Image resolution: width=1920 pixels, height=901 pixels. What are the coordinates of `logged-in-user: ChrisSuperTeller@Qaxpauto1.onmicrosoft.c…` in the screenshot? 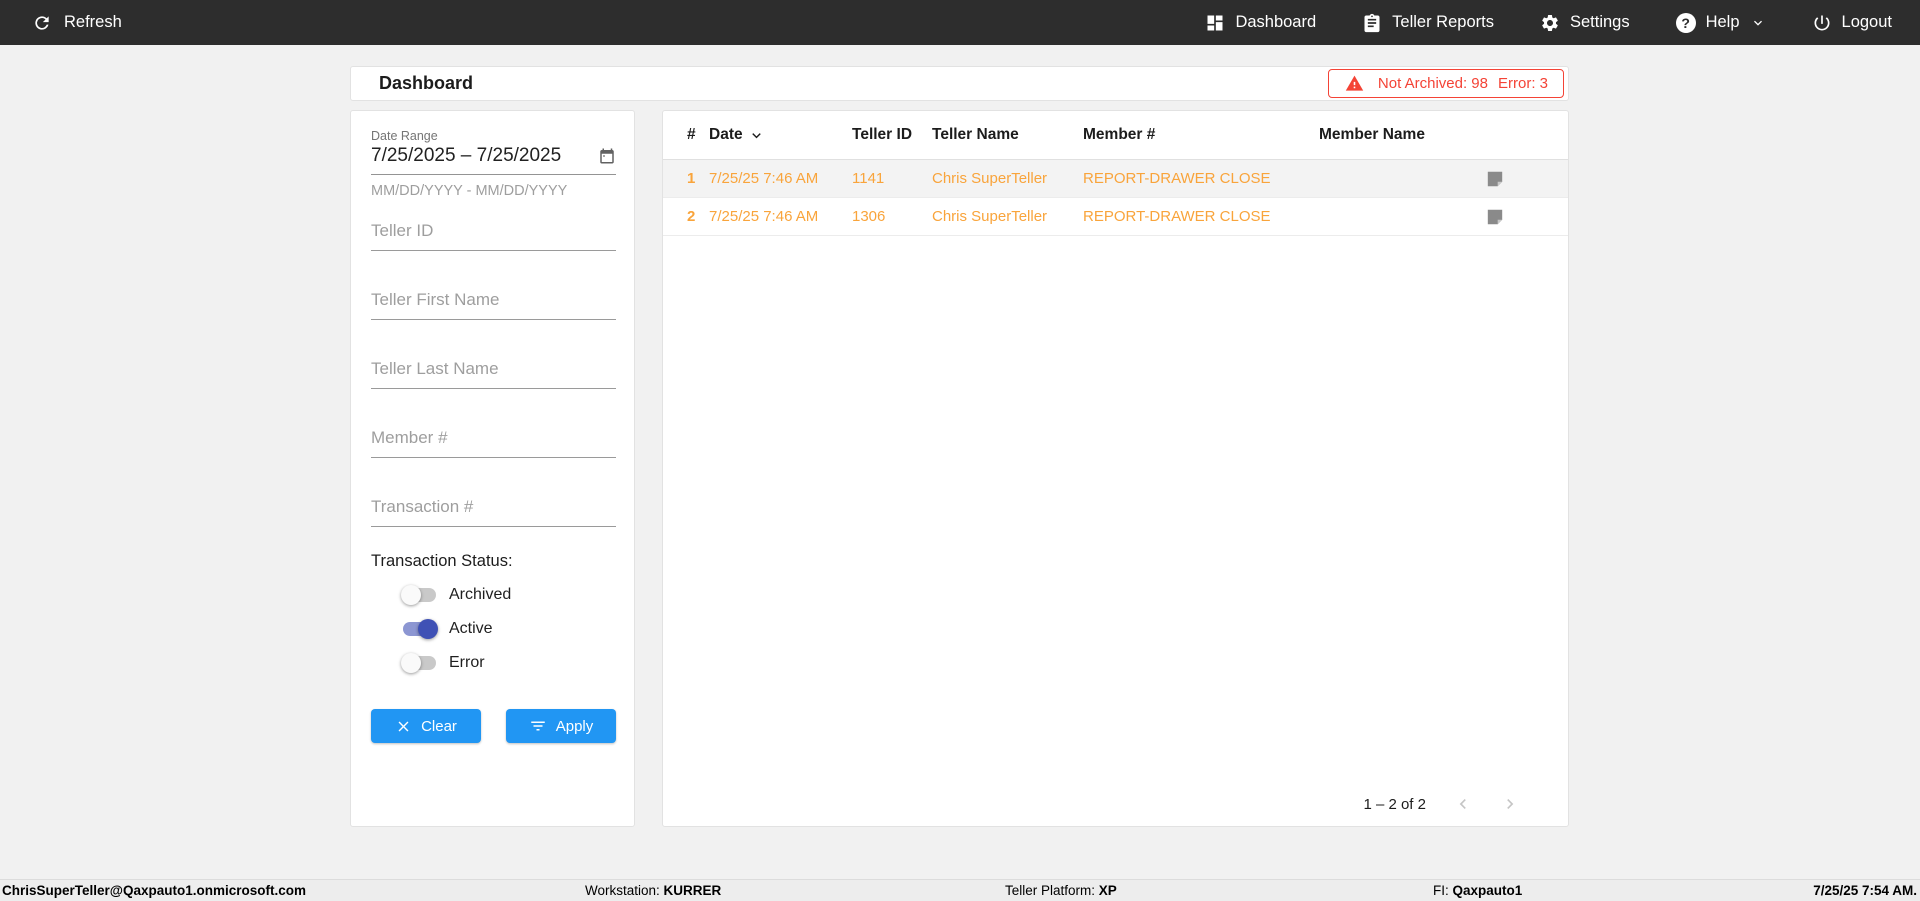 It's located at (154, 890).